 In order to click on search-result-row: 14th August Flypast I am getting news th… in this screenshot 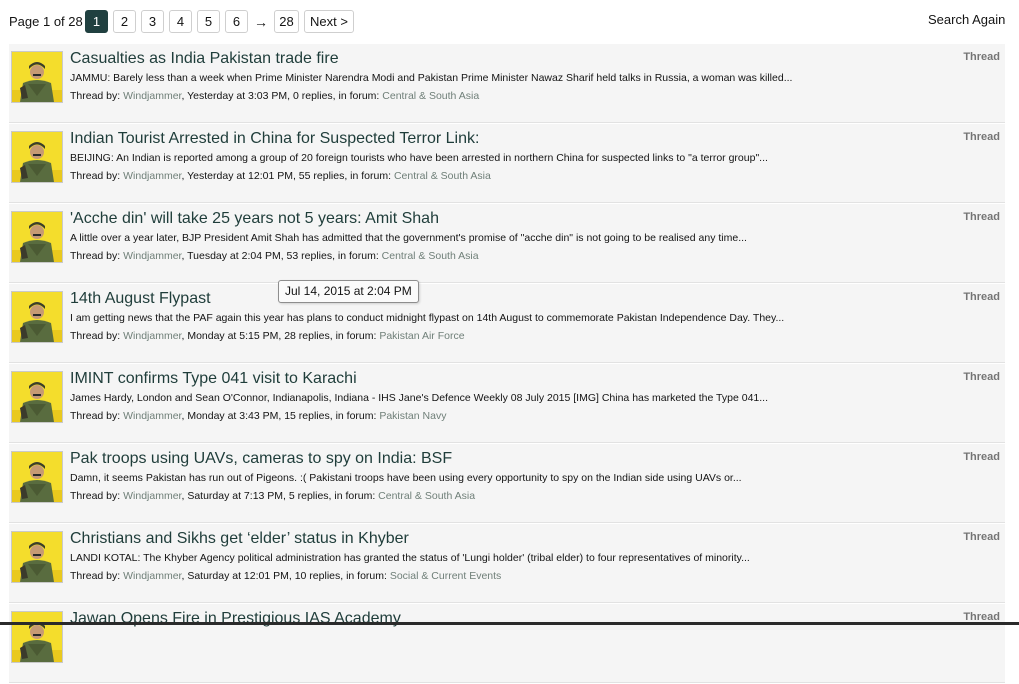, I will do `click(507, 323)`.